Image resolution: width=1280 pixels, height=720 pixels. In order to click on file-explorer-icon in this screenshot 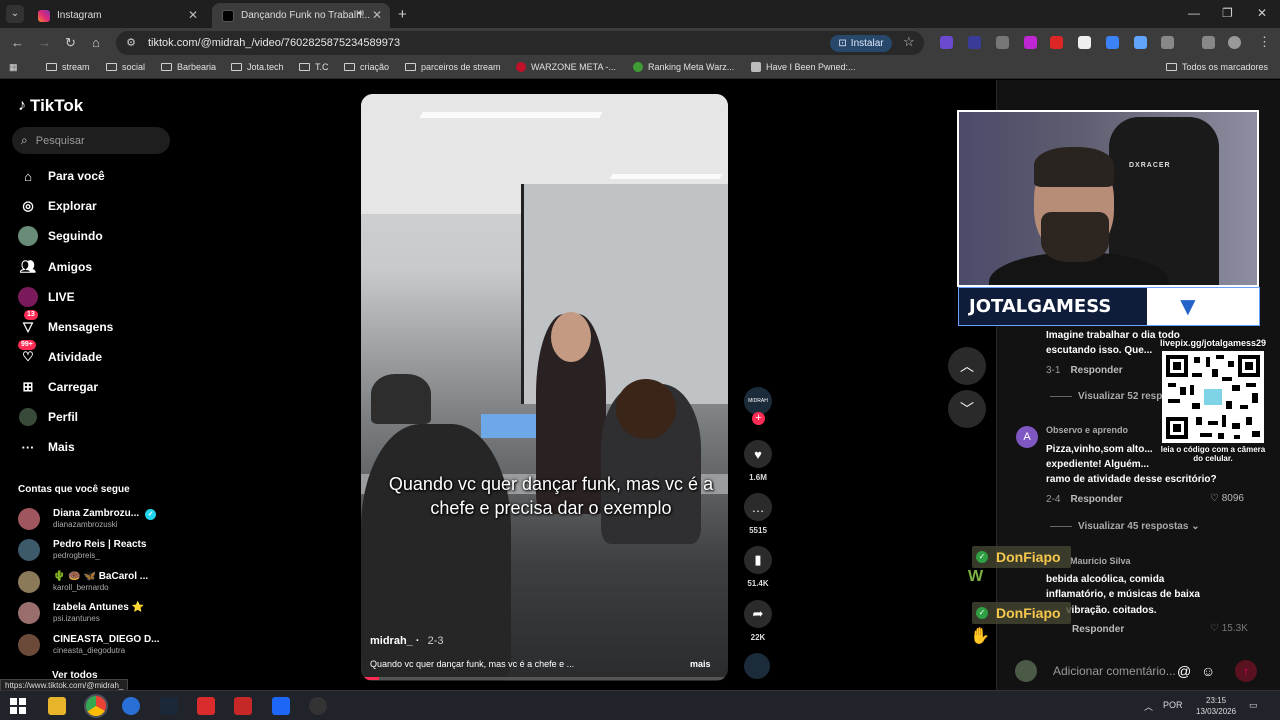, I will do `click(57, 706)`.